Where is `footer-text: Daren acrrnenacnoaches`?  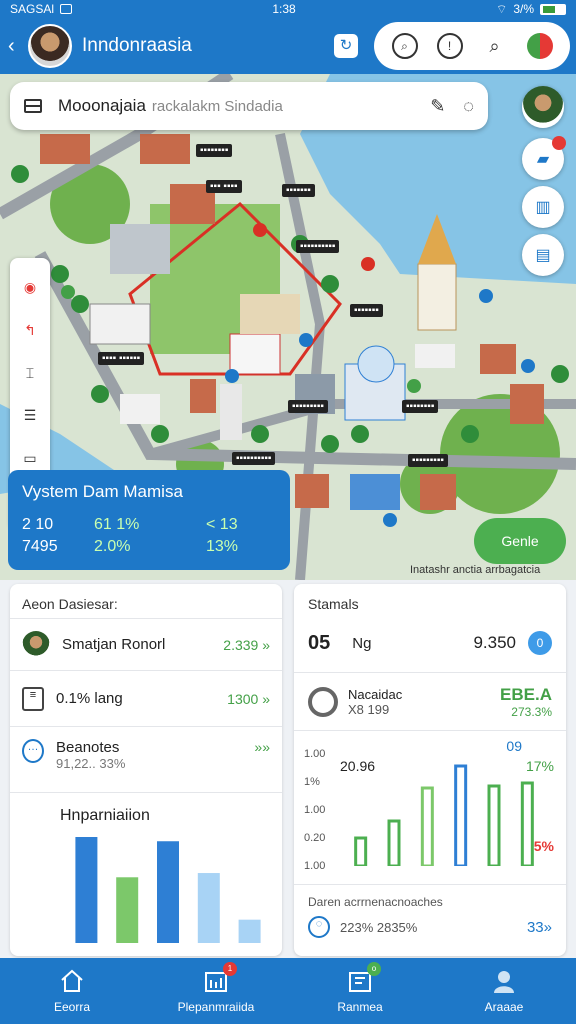 footer-text: Daren acrrnenacnoaches is located at coordinates (375, 902).